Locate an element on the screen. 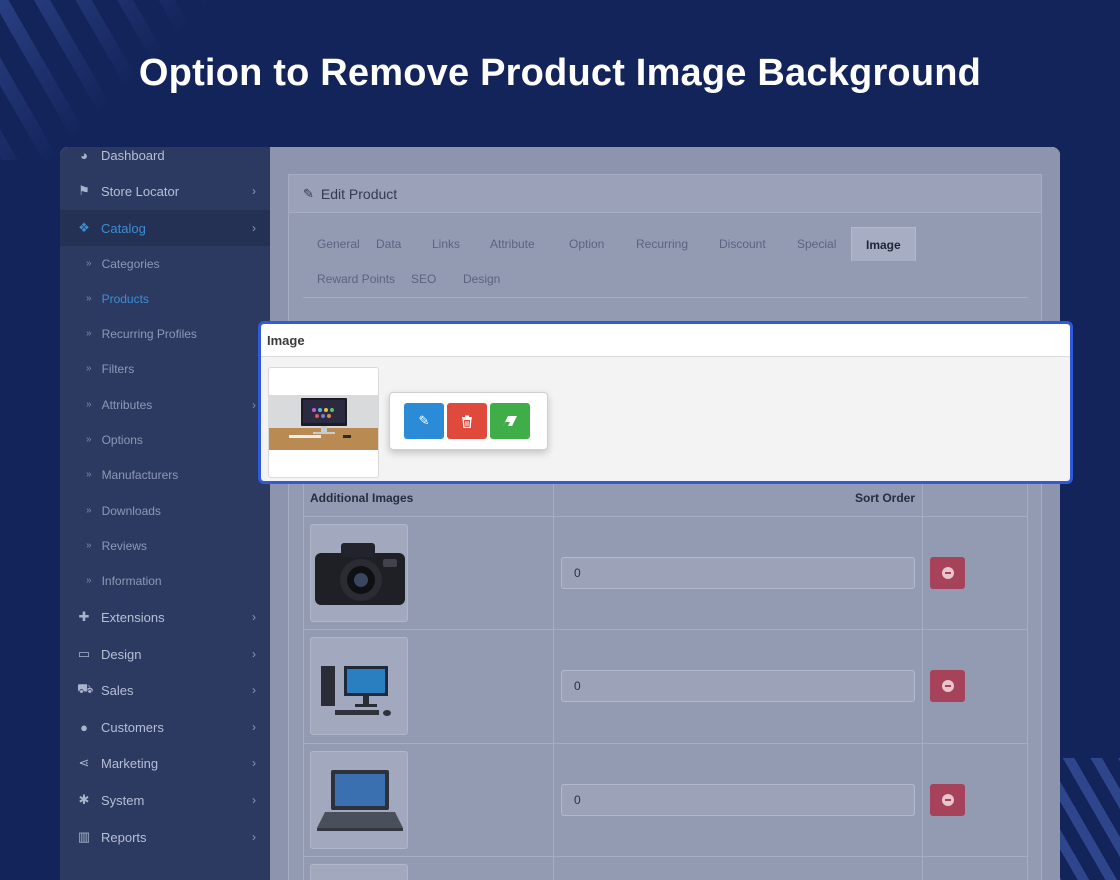 This screenshot has width=1120, height=880. sidebar-item-system: ✱ System › is located at coordinates (165, 800).